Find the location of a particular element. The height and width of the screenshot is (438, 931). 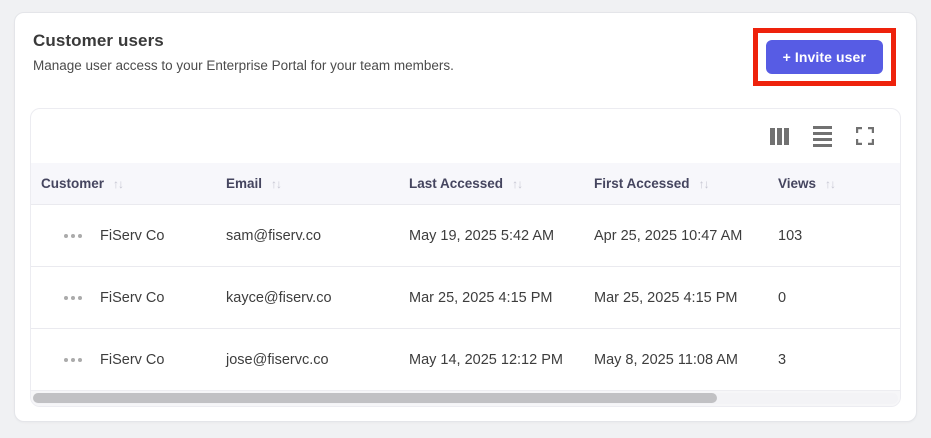

last-accessed-cell: May 19, 2025 5:42 AM is located at coordinates (482, 235).